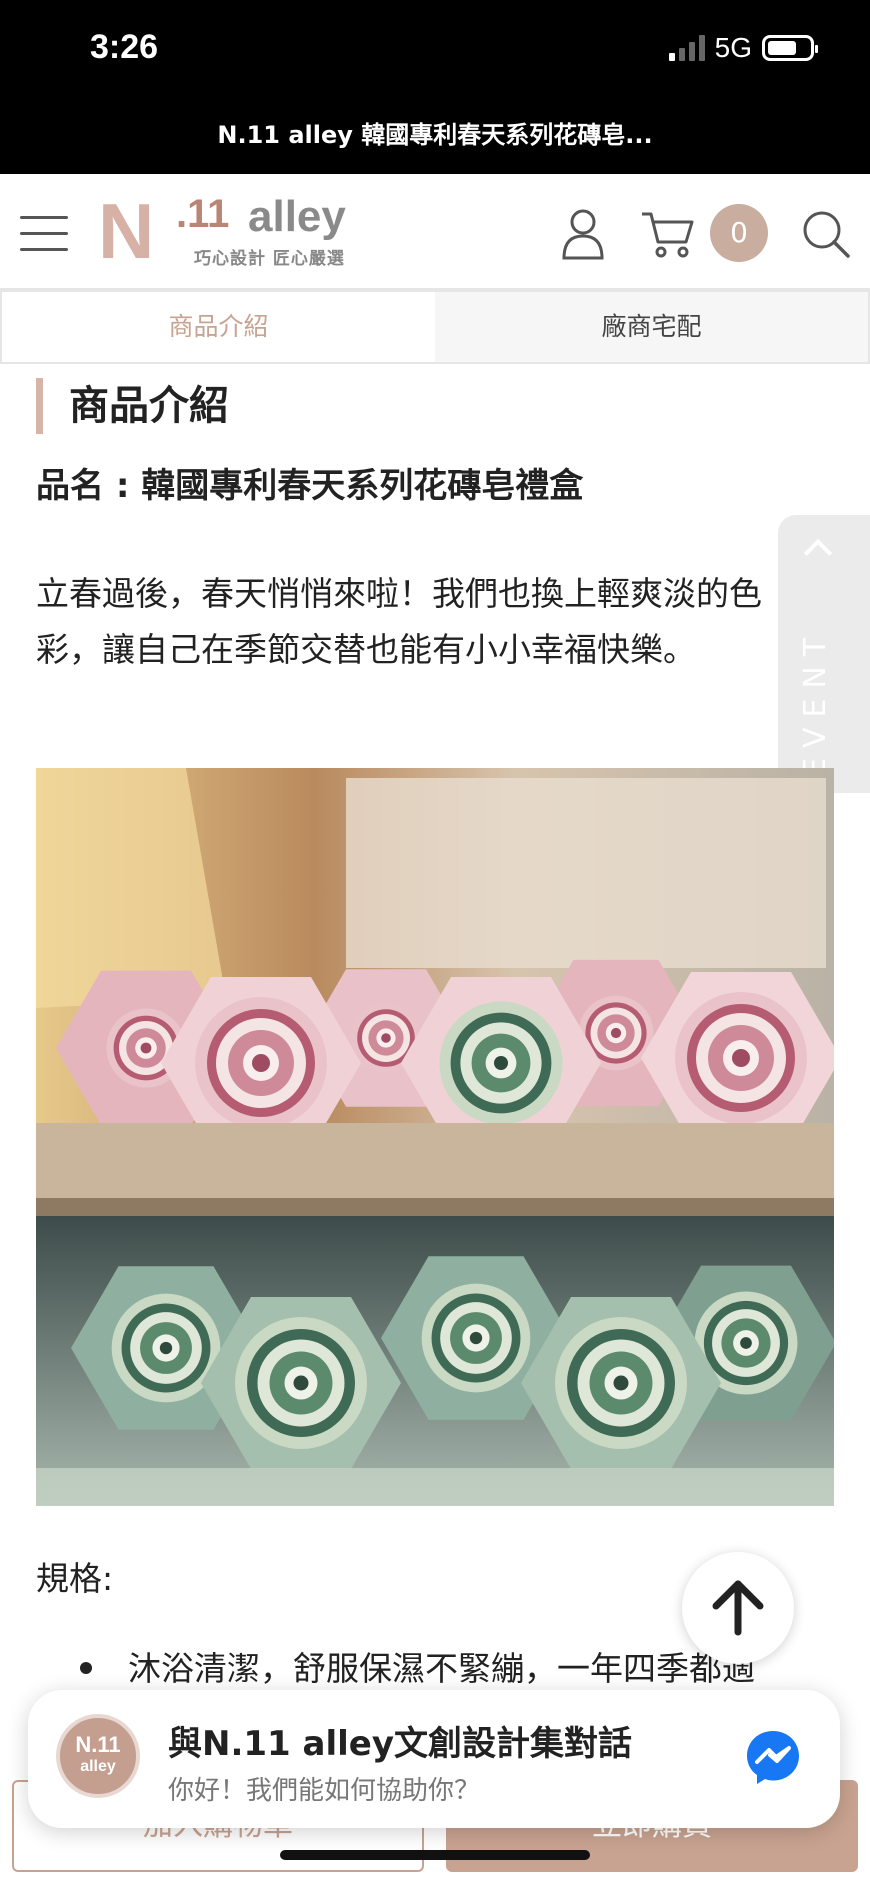 This screenshot has height=1884, width=870. I want to click on chevron-up-icon, so click(818, 553).